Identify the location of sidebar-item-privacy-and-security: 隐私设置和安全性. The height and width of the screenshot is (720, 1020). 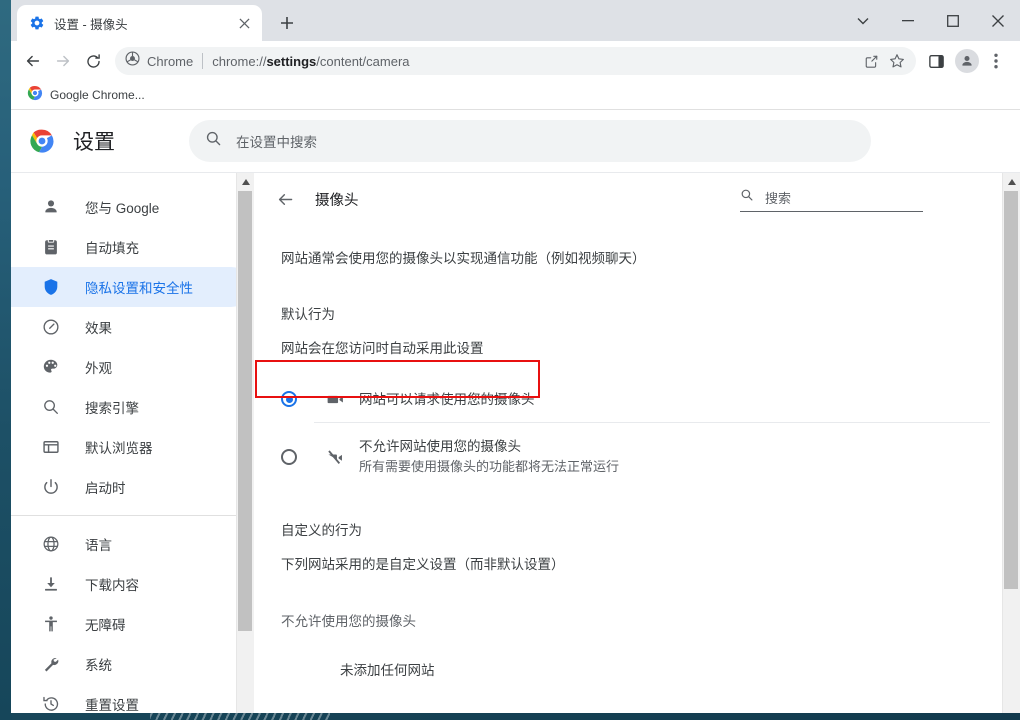
(131, 287).